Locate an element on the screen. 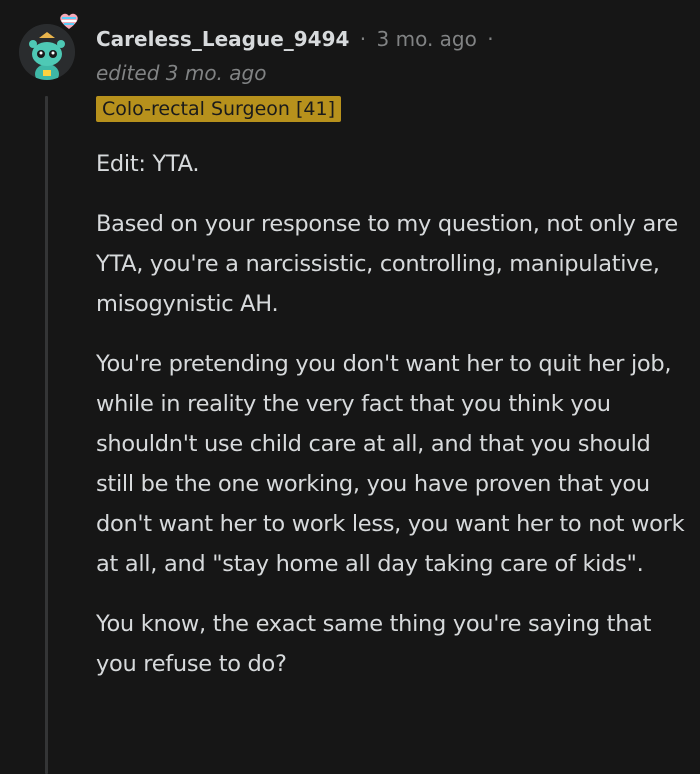 This screenshot has height=774, width=700. comment-header: Careless_League_9494 · 3 mo. ago · is located at coordinates (393, 39).